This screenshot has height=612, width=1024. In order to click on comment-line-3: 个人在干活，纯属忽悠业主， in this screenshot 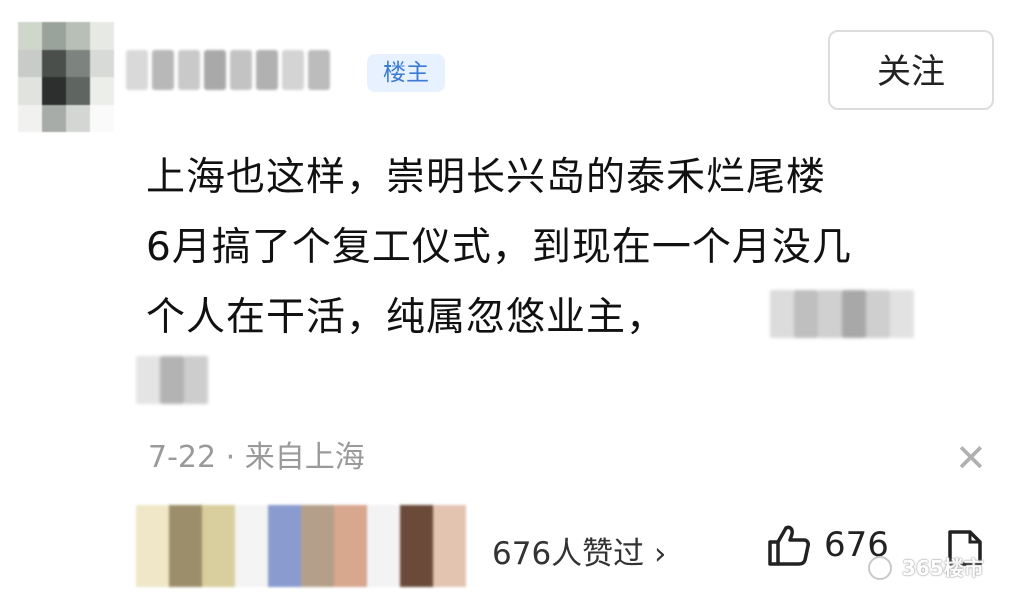, I will do `click(406, 317)`.